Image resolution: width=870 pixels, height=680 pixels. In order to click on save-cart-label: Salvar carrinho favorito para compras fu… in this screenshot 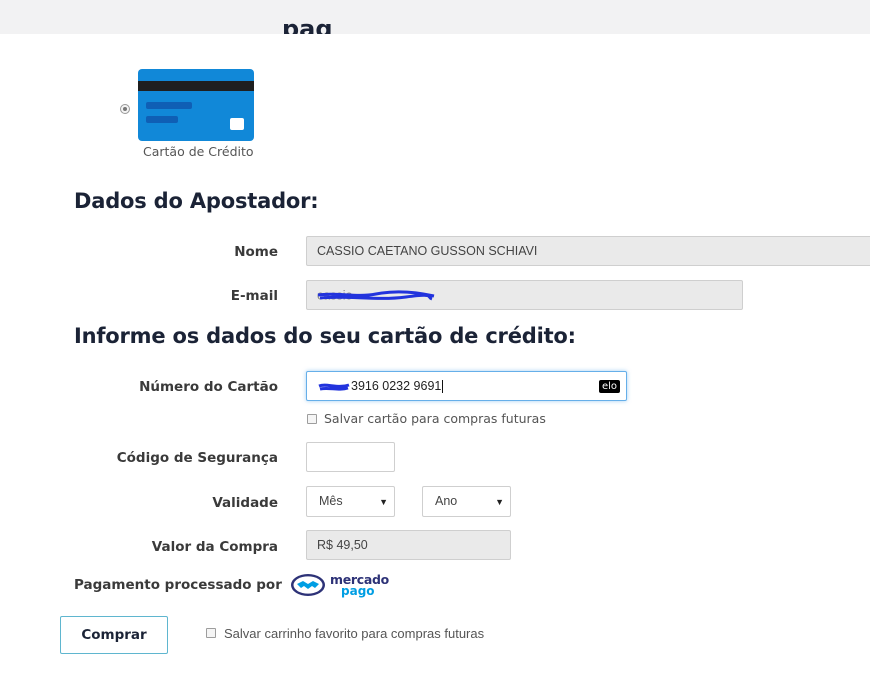, I will do `click(354, 633)`.